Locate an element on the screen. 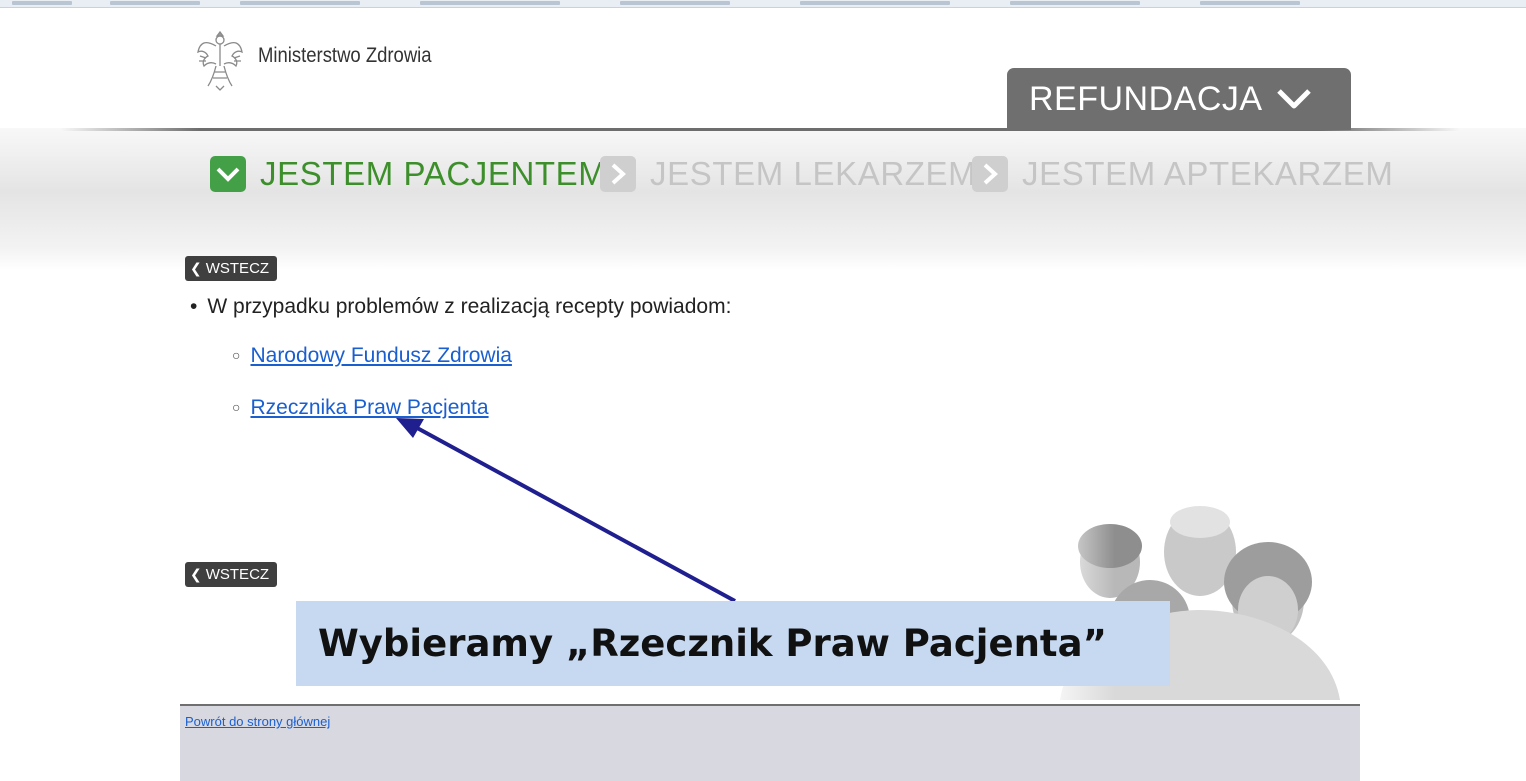 This screenshot has width=1526, height=781. nav-item-aptekarz: JESTEM APTEKARZEM is located at coordinates (1182, 174).